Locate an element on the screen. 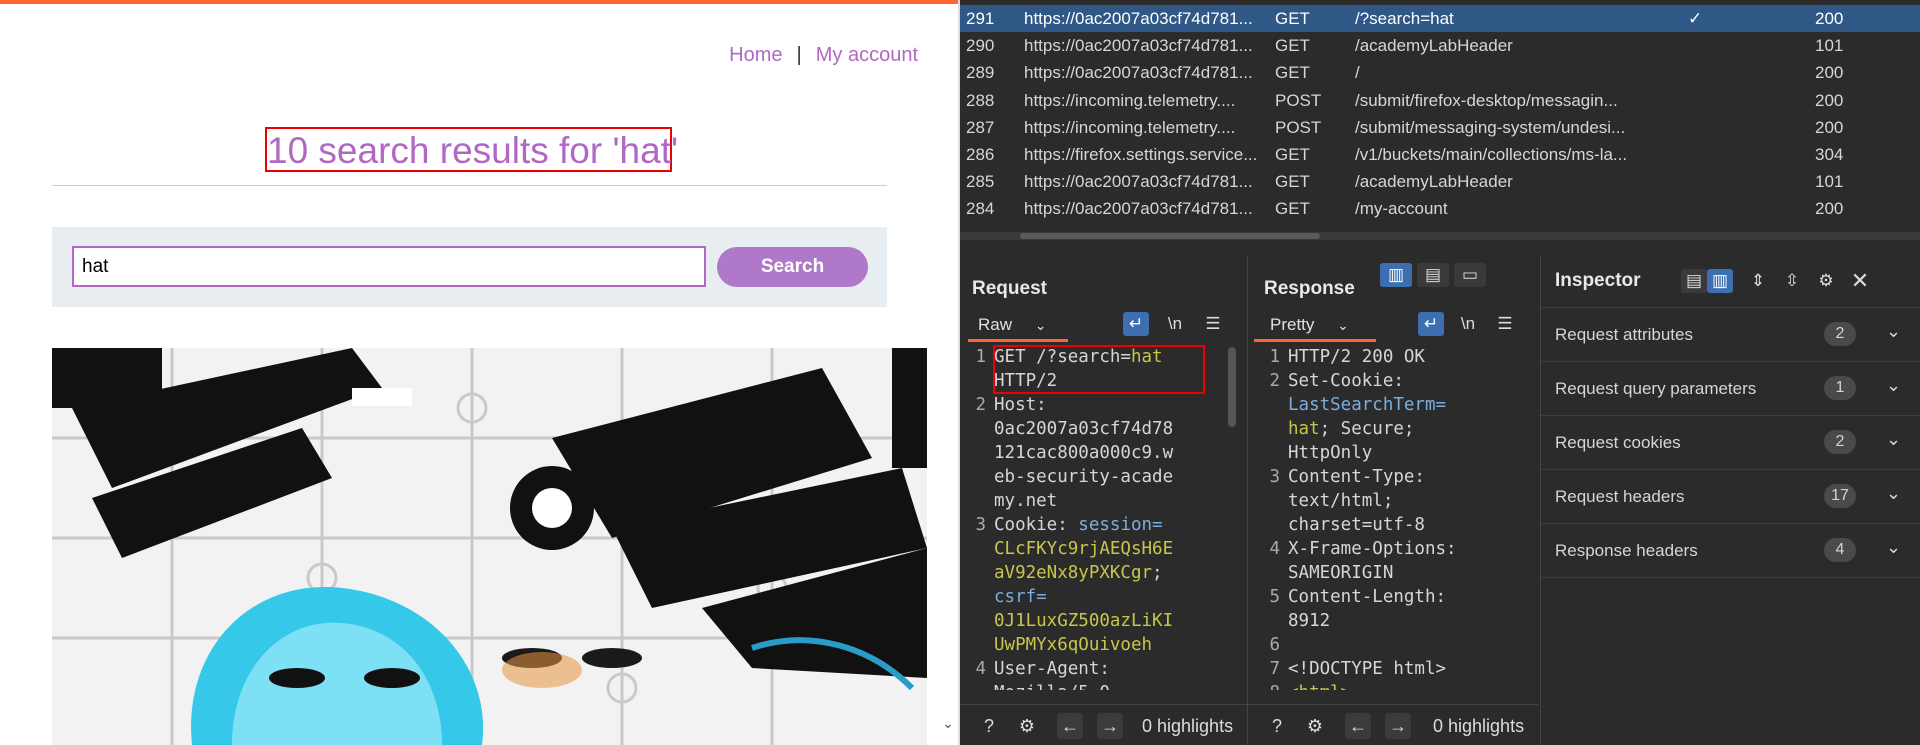 The image size is (1920, 745). close-icon: ✕ is located at coordinates (1860, 281).